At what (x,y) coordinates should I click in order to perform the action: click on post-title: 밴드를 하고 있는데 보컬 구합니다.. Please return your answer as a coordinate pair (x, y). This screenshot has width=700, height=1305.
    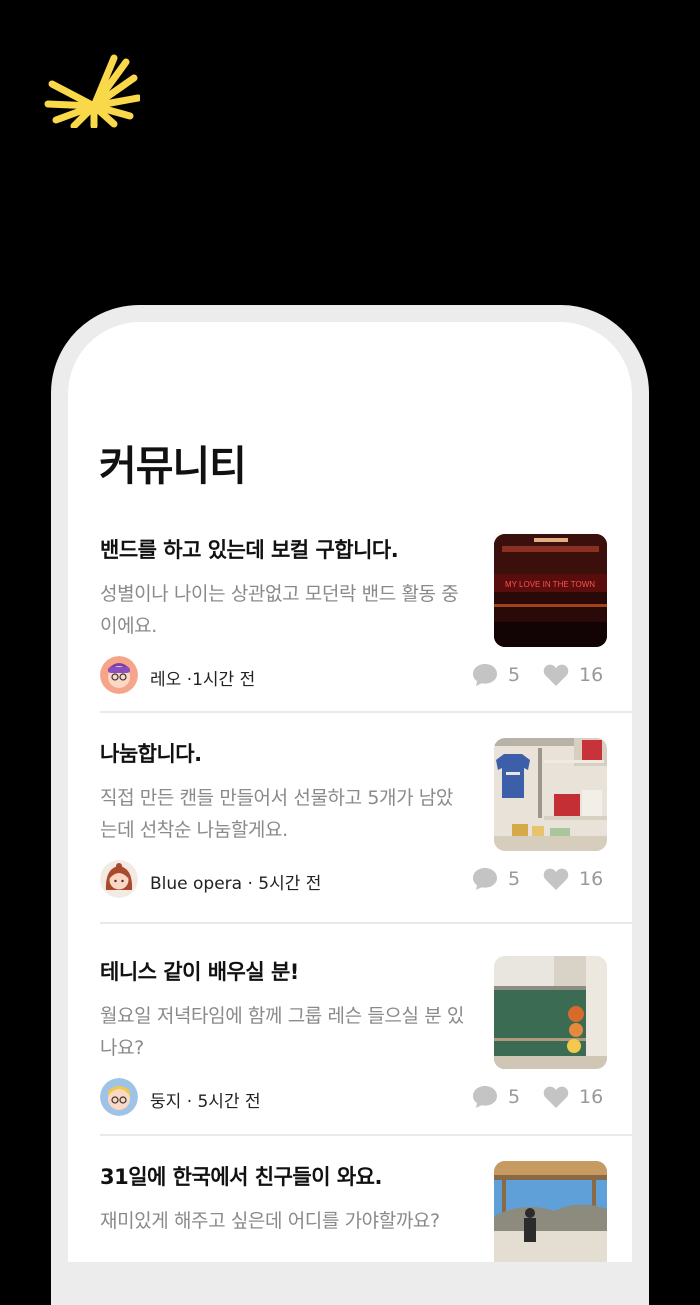
    Looking at the image, I should click on (249, 550).